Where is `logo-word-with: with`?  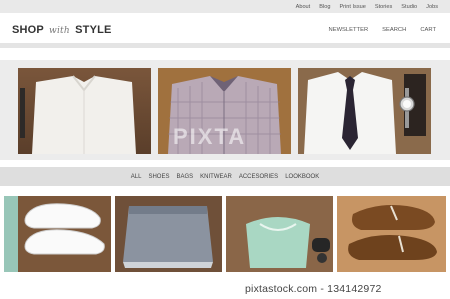 logo-word-with: with is located at coordinates (59, 31).